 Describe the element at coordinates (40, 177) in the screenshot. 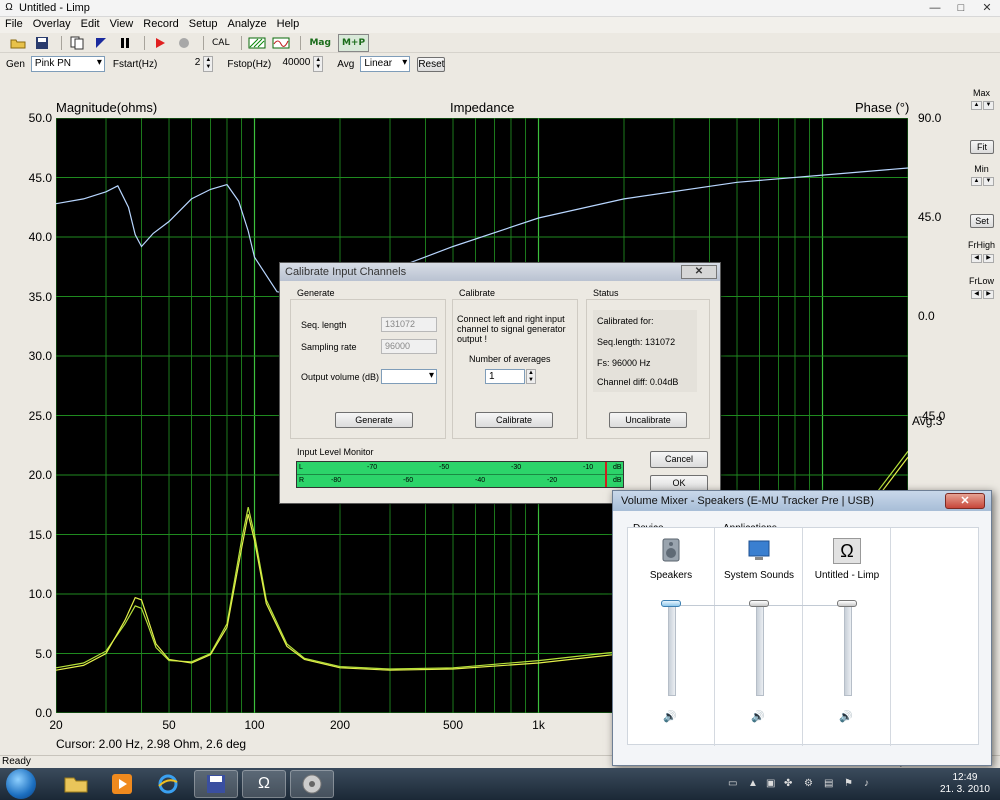

I see `y-tick-label: 45.0` at that location.